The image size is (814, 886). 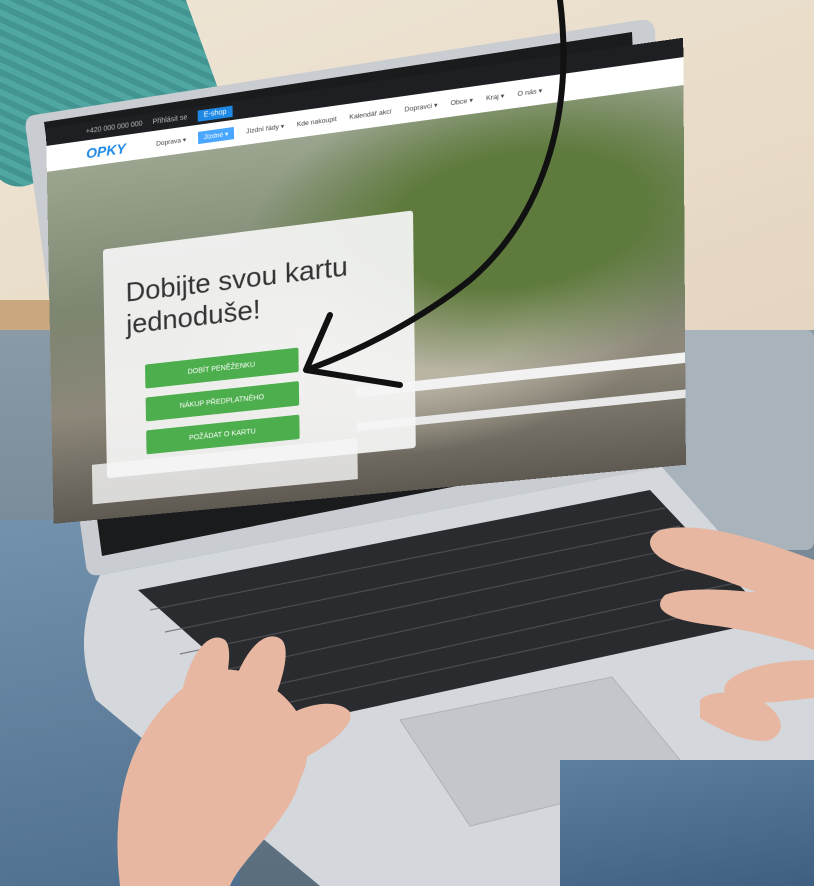 What do you see at coordinates (732, 634) in the screenshot?
I see `right-hand` at bounding box center [732, 634].